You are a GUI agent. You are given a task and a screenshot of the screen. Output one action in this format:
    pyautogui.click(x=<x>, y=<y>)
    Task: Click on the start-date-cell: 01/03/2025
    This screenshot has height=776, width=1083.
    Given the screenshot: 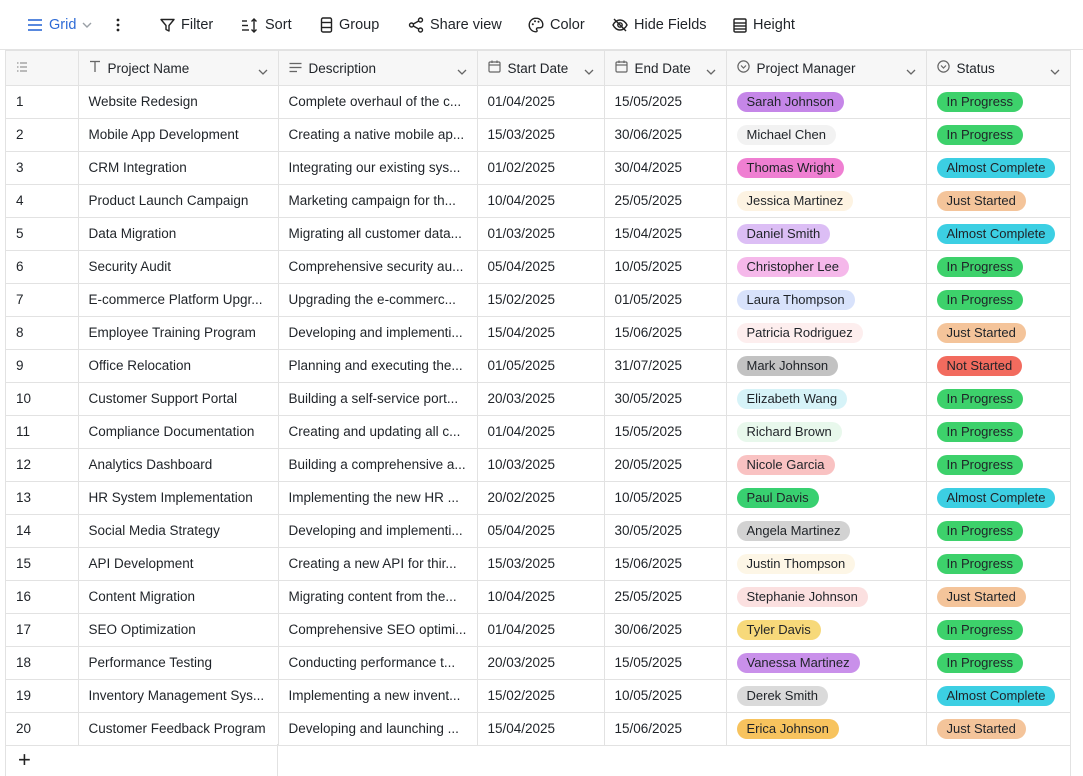 What is the action you would take?
    pyautogui.click(x=541, y=234)
    